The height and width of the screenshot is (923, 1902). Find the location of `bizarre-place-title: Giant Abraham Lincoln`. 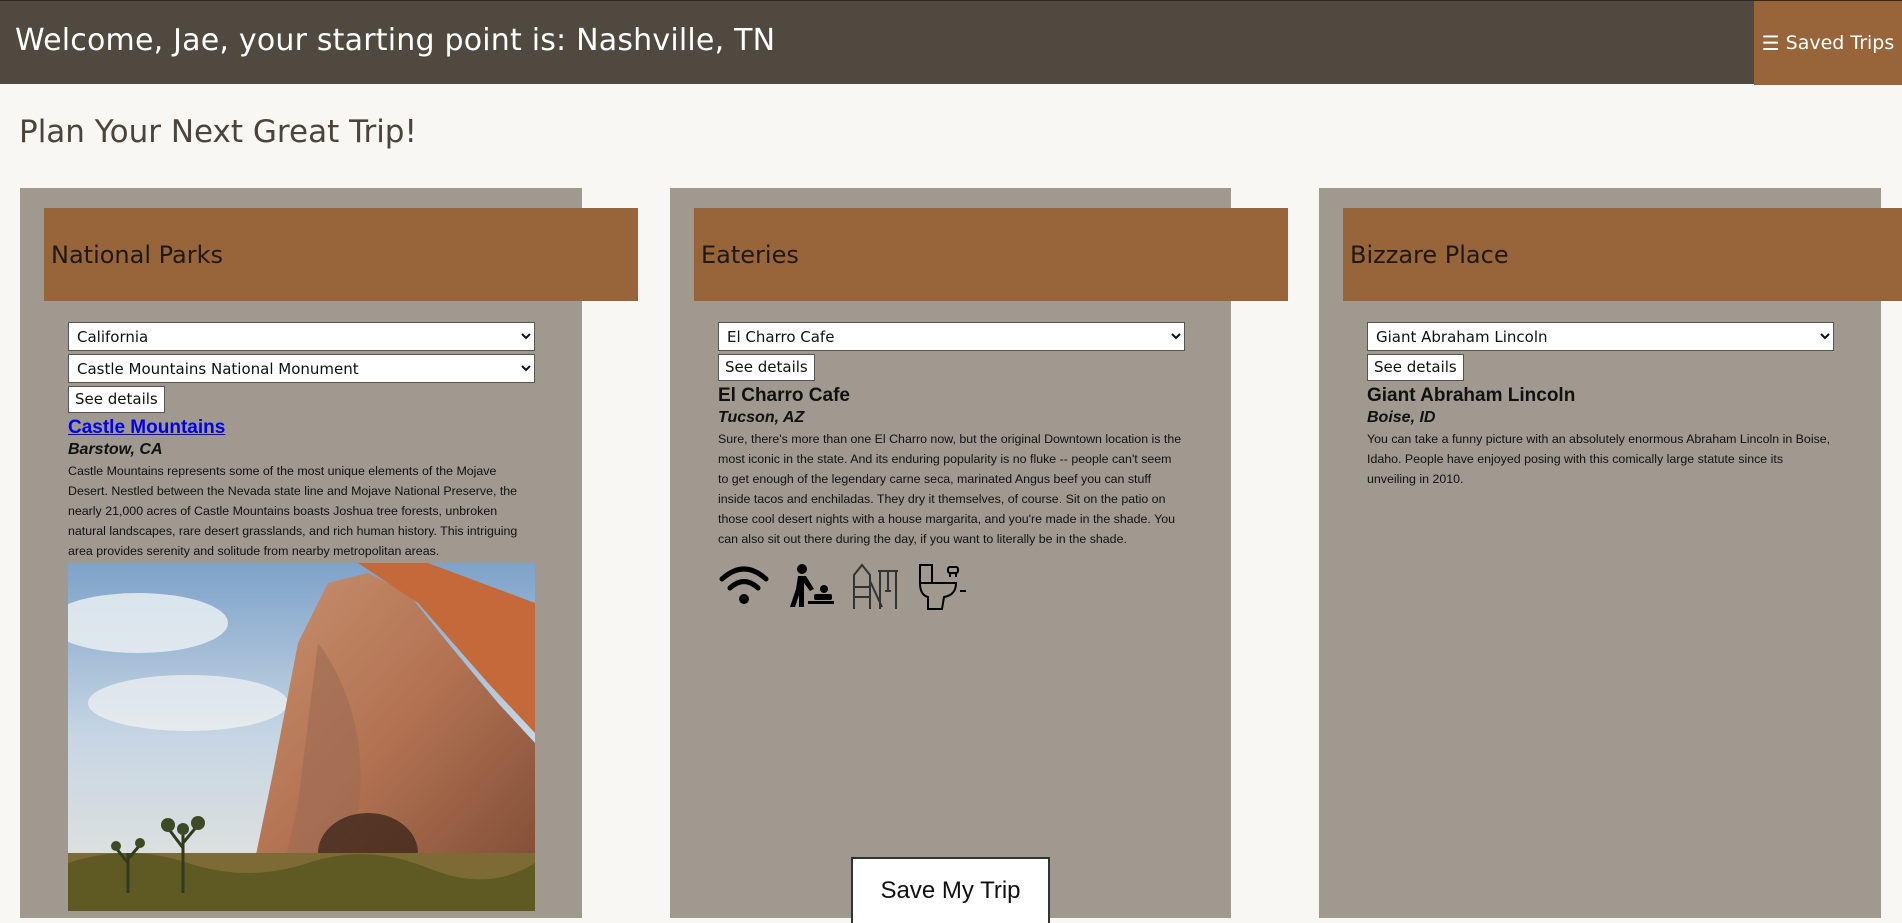

bizarre-place-title: Giant Abraham Lincoln is located at coordinates (1471, 395).